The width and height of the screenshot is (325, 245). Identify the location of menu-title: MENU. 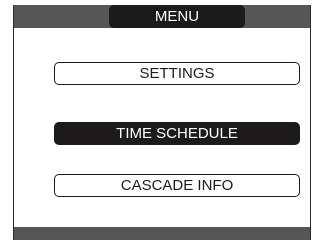
(177, 16).